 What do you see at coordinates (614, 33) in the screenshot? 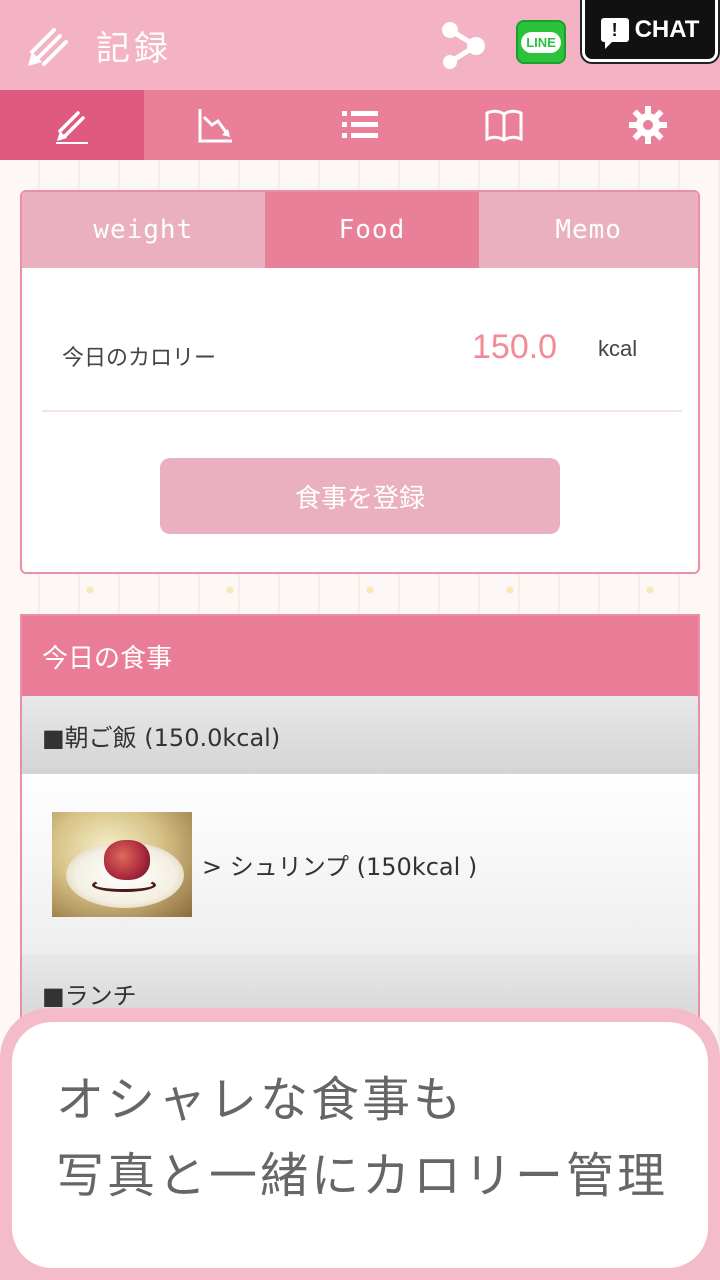
I see `chat-bubble-icon: !` at bounding box center [614, 33].